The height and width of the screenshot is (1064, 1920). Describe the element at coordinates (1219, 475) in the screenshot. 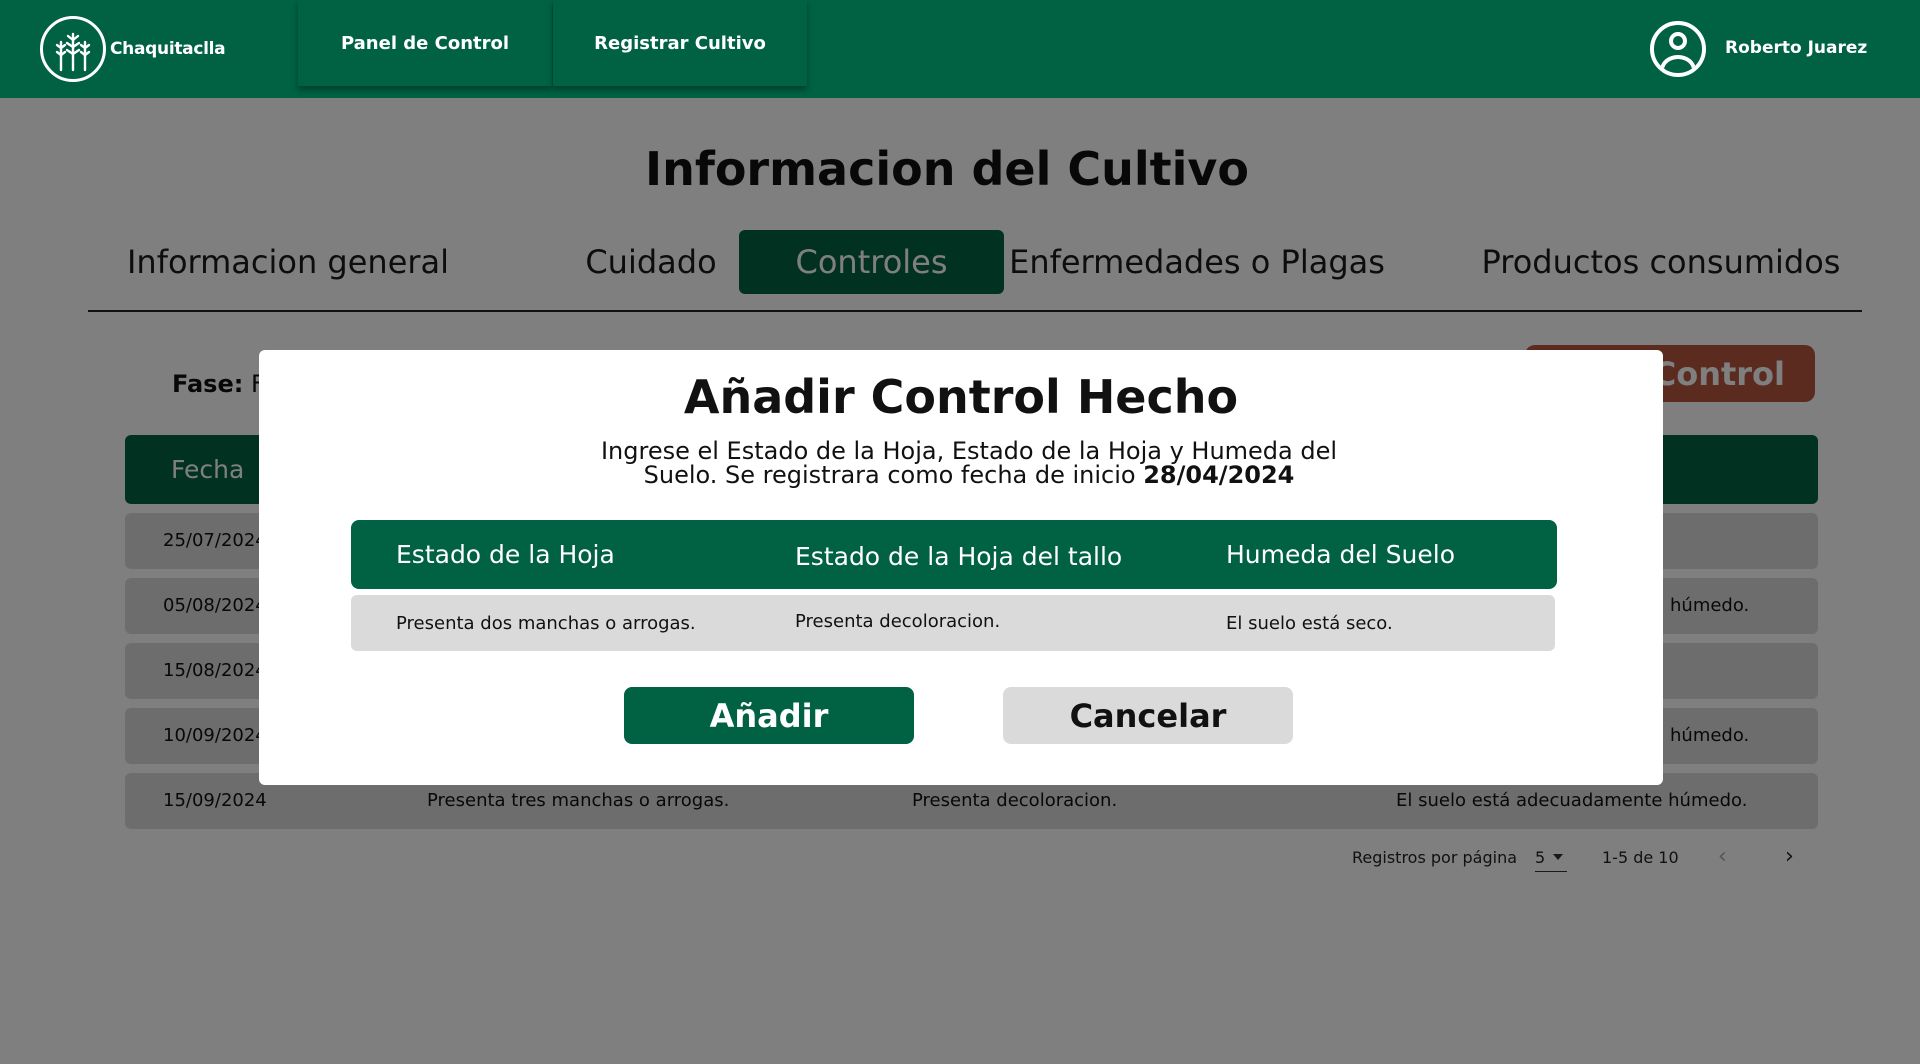

I see `modal-date: 28/04/2024` at that location.